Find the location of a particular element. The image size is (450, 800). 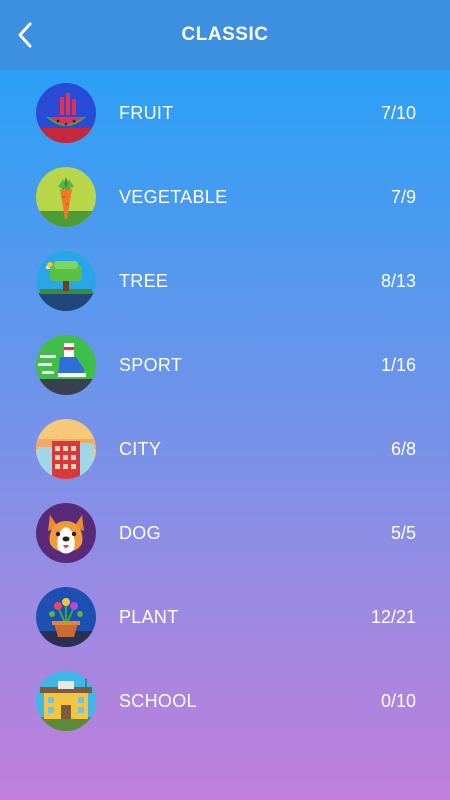

category-progress: 8/13 is located at coordinates (398, 281).